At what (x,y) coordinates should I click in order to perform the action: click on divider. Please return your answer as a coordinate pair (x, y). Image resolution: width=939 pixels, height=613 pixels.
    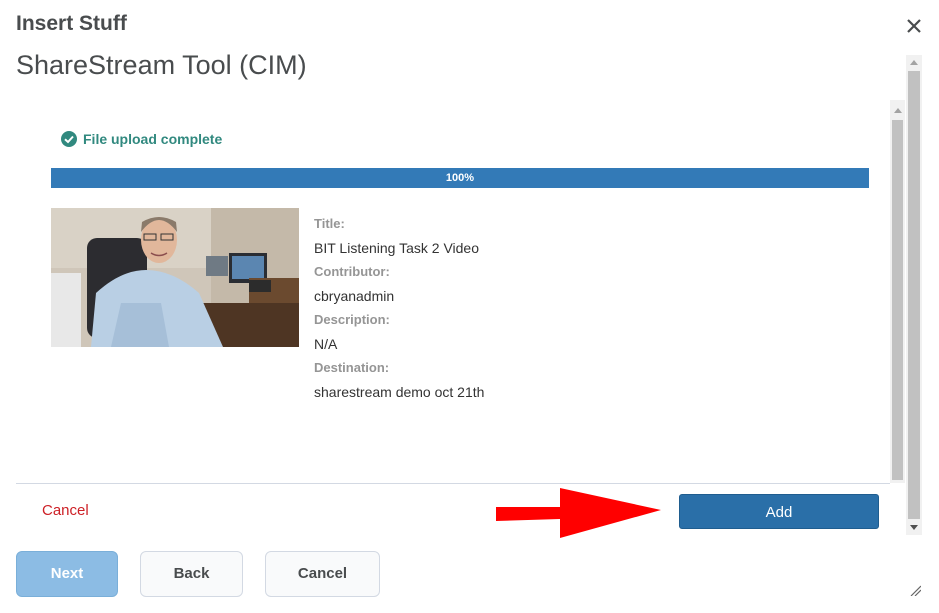
    Looking at the image, I should click on (453, 483).